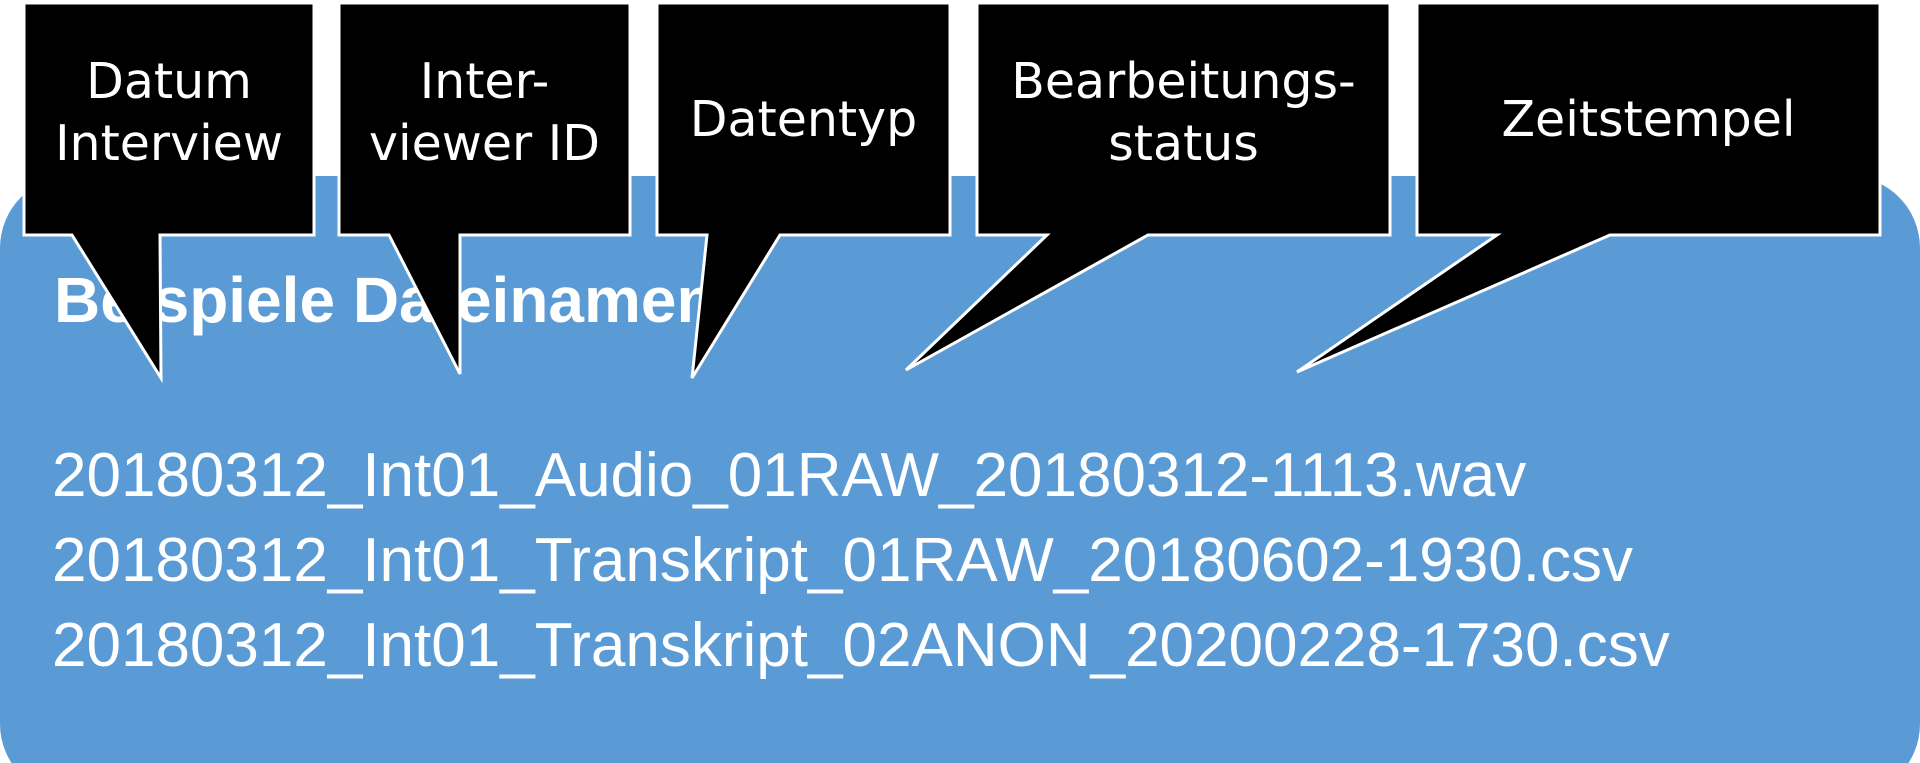  What do you see at coordinates (1183, 112) in the screenshot?
I see `callout-bearbeitungsstatus: Bearbeitungs- status` at bounding box center [1183, 112].